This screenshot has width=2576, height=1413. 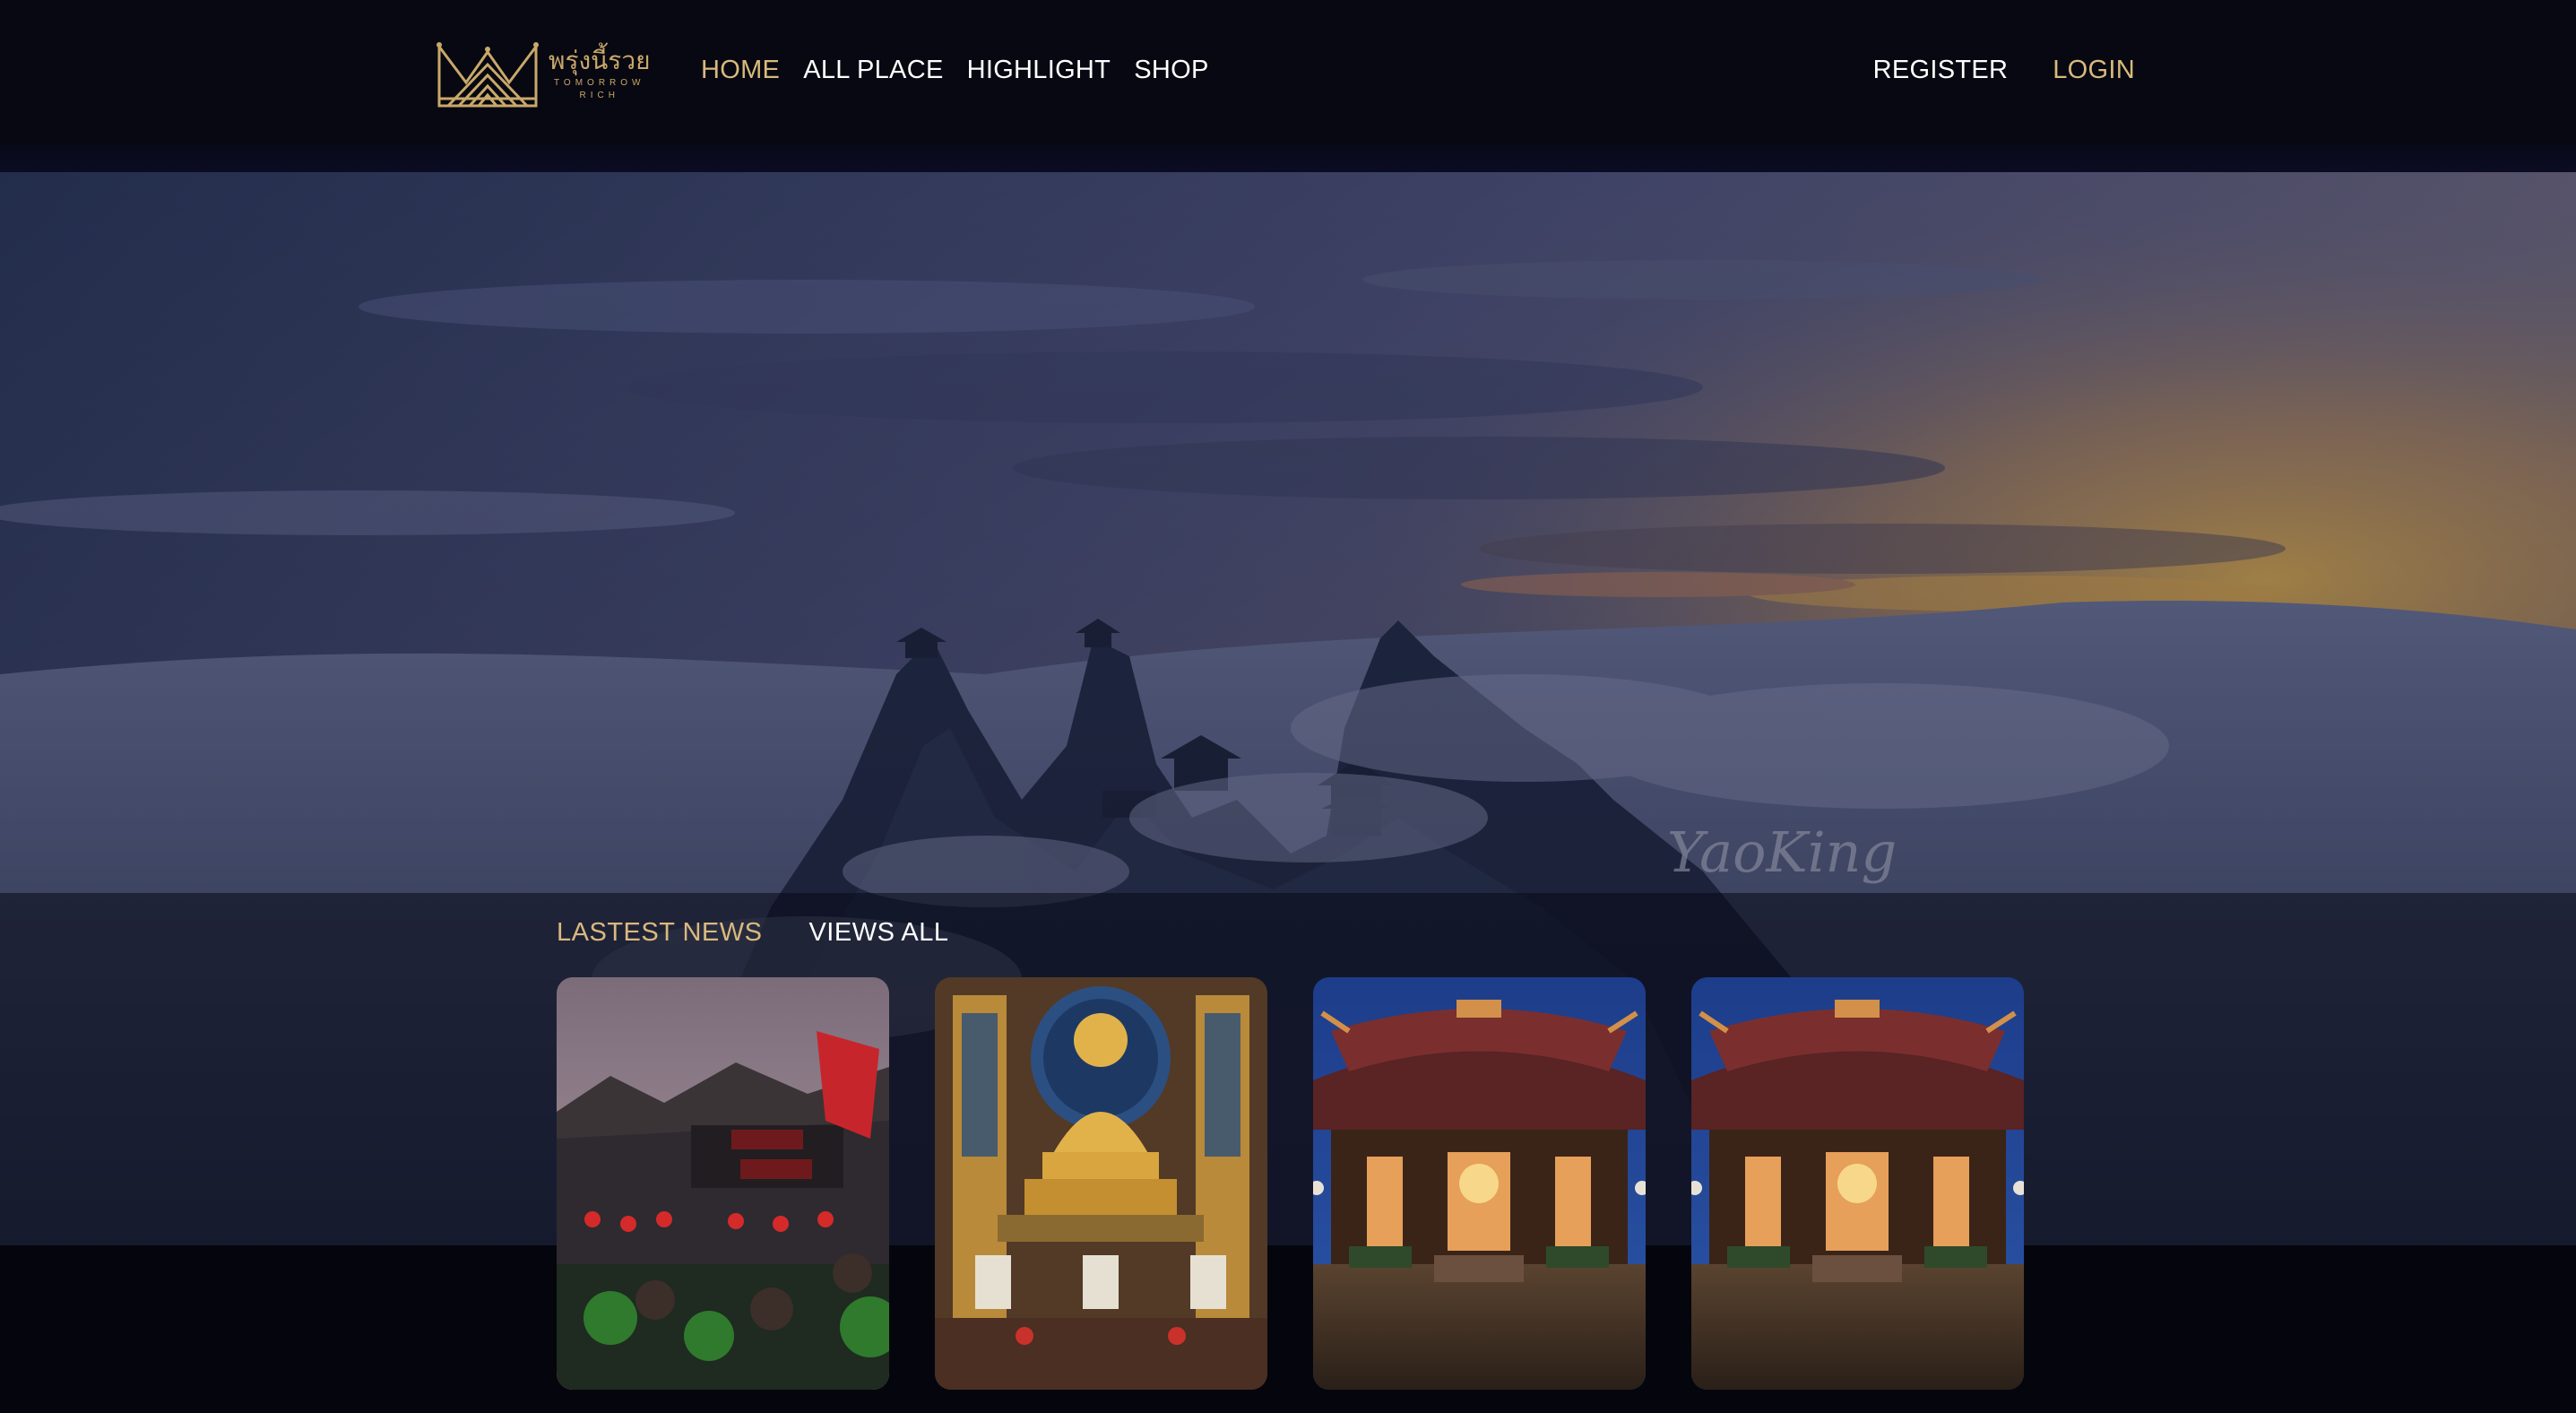 I want to click on login-link: LOGIN, so click(x=2094, y=70).